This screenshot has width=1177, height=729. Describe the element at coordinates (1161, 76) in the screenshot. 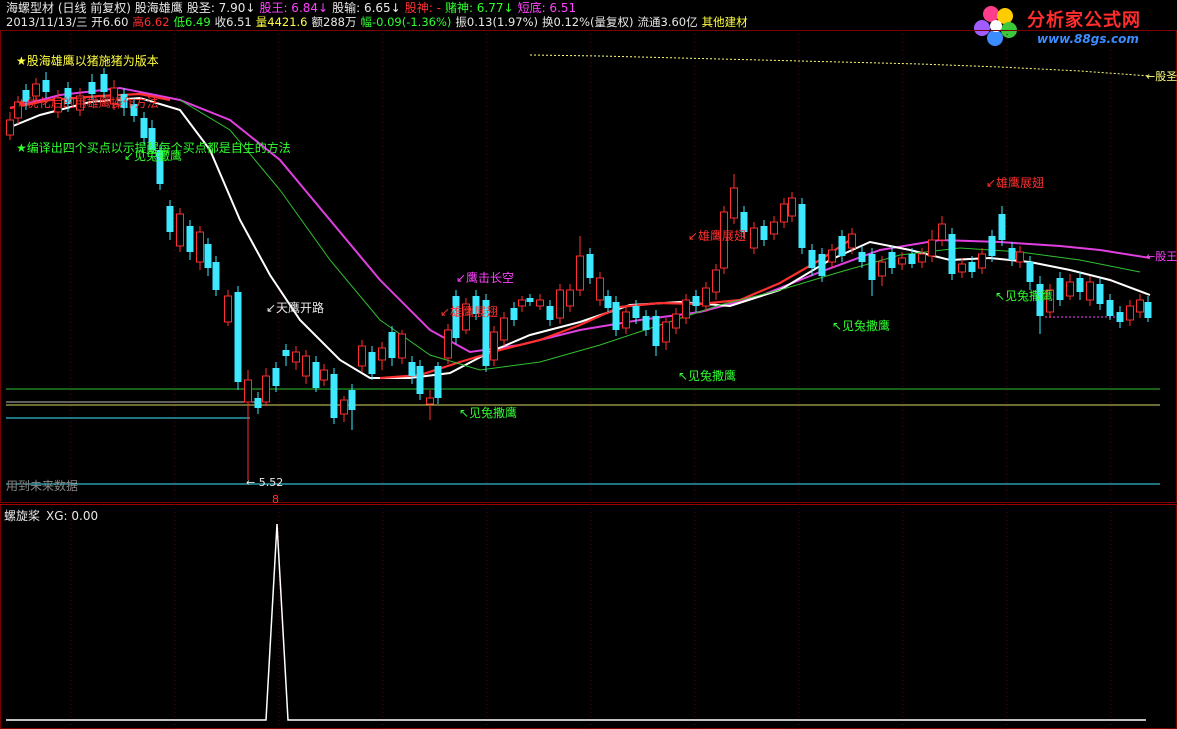

I see `right-tag-gusheng: ←股圣` at that location.